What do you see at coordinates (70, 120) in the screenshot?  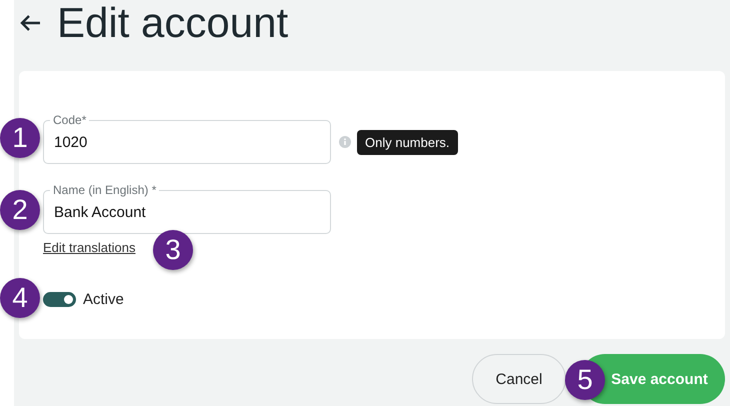 I see `field-label: Code*` at bounding box center [70, 120].